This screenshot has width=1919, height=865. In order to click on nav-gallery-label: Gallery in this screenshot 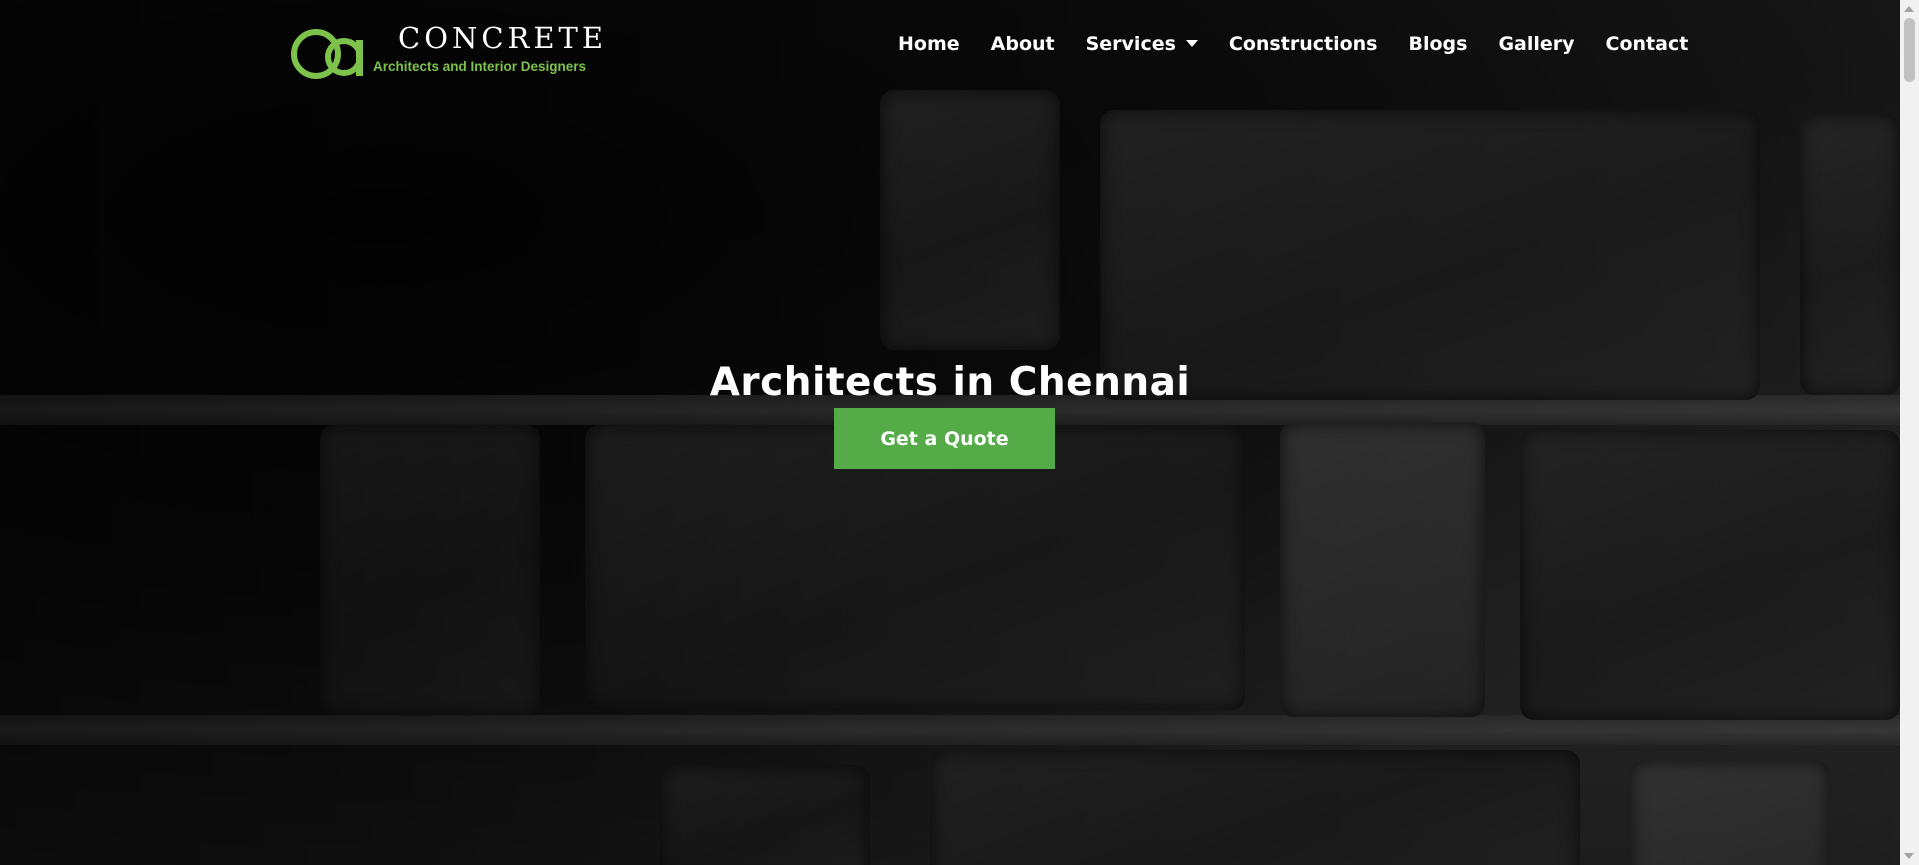, I will do `click(1536, 44)`.